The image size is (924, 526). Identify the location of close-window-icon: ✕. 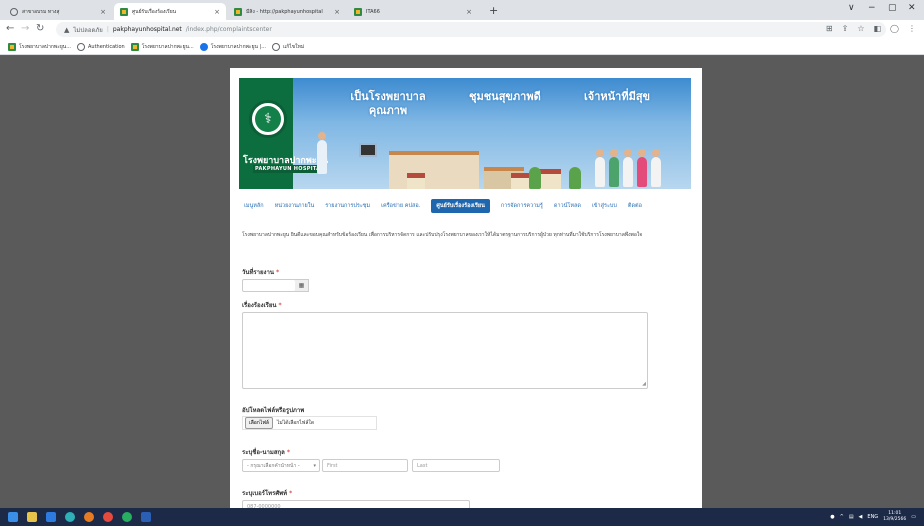
(912, 8).